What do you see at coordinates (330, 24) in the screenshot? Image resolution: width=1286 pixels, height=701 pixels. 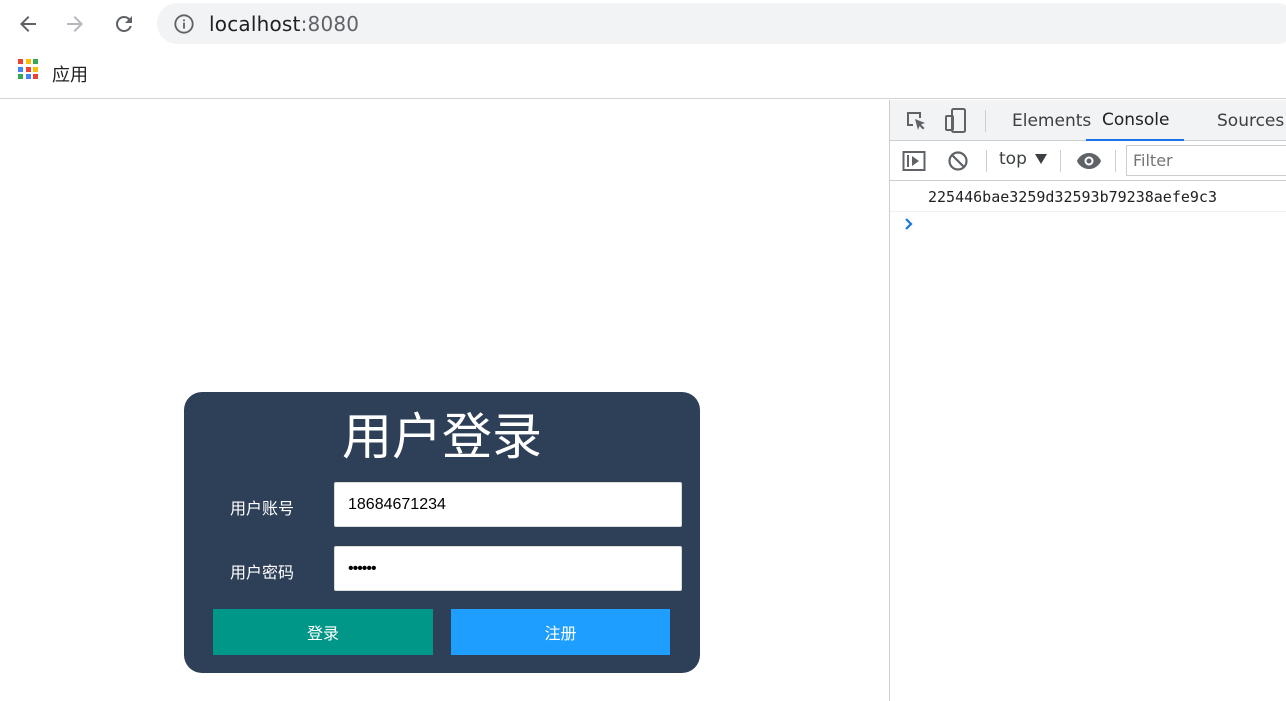 I see `url-port: :8080` at bounding box center [330, 24].